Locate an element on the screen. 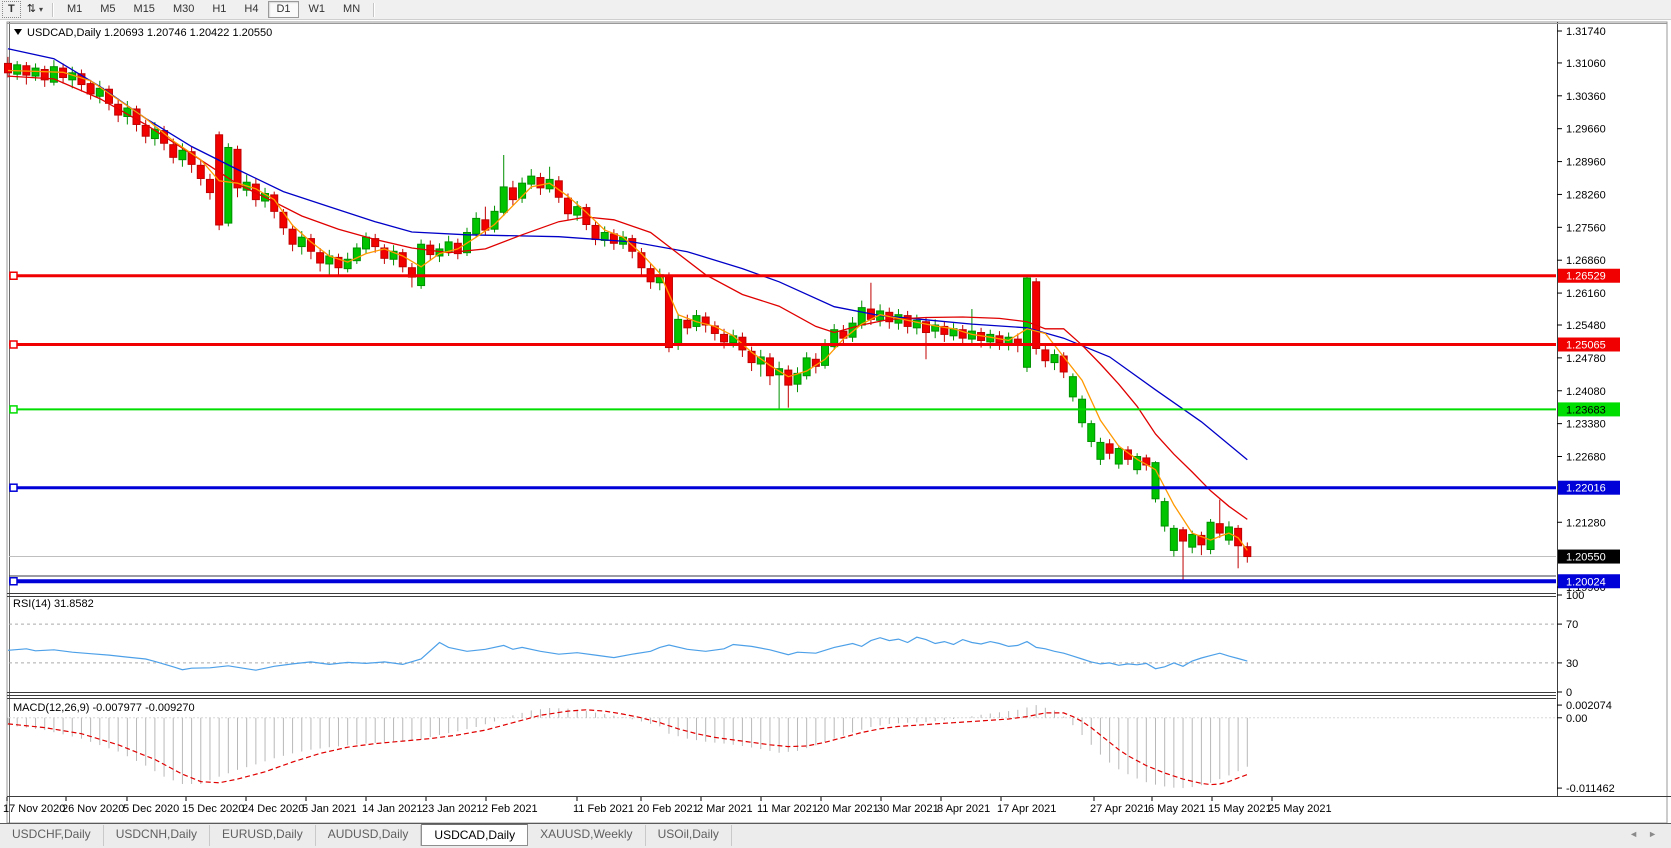 The height and width of the screenshot is (848, 1671). timeframe-button-m15: M15 is located at coordinates (144, 9).